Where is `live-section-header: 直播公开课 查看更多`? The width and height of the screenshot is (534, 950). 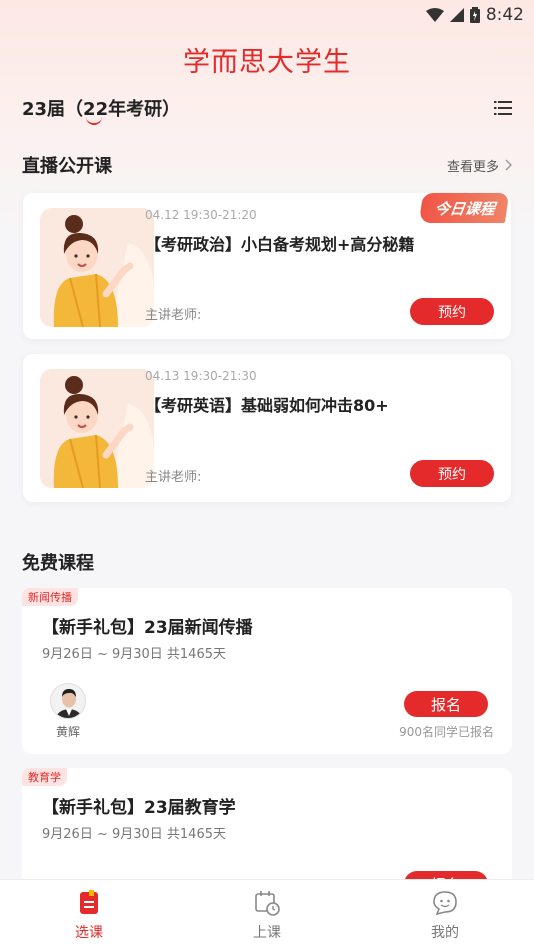
live-section-header: 直播公开课 查看更多 is located at coordinates (267, 165).